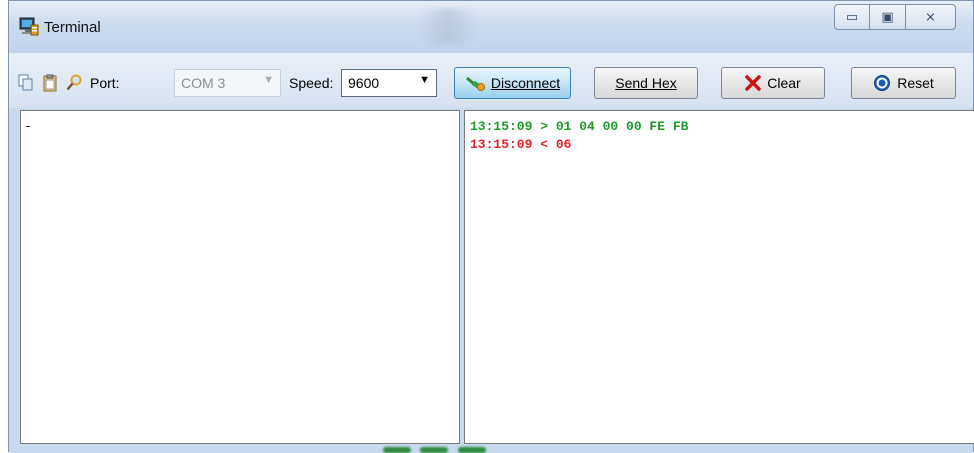  I want to click on output-line-sent: 13:15:09 > 01 04 00 00 FE FB, so click(579, 126).